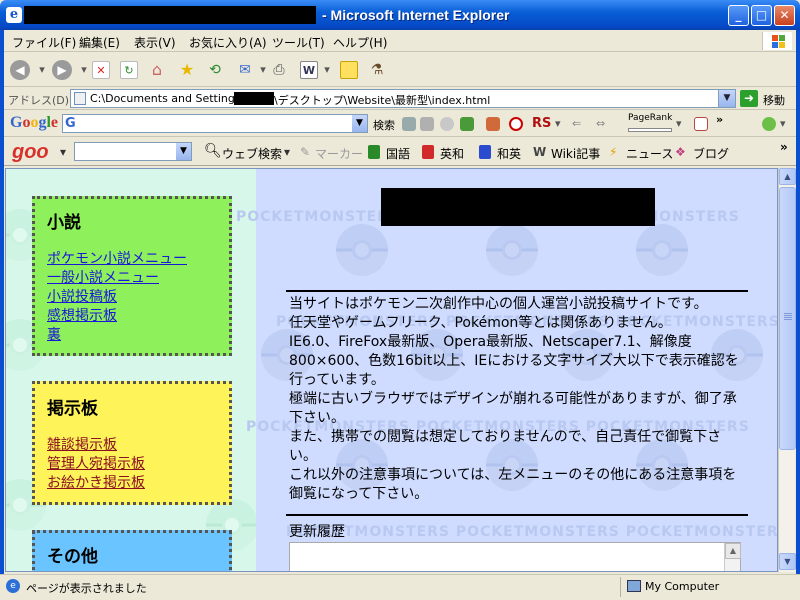 The width and height of the screenshot is (800, 600). What do you see at coordinates (493, 124) in the screenshot?
I see `popup-blocker-icon` at bounding box center [493, 124].